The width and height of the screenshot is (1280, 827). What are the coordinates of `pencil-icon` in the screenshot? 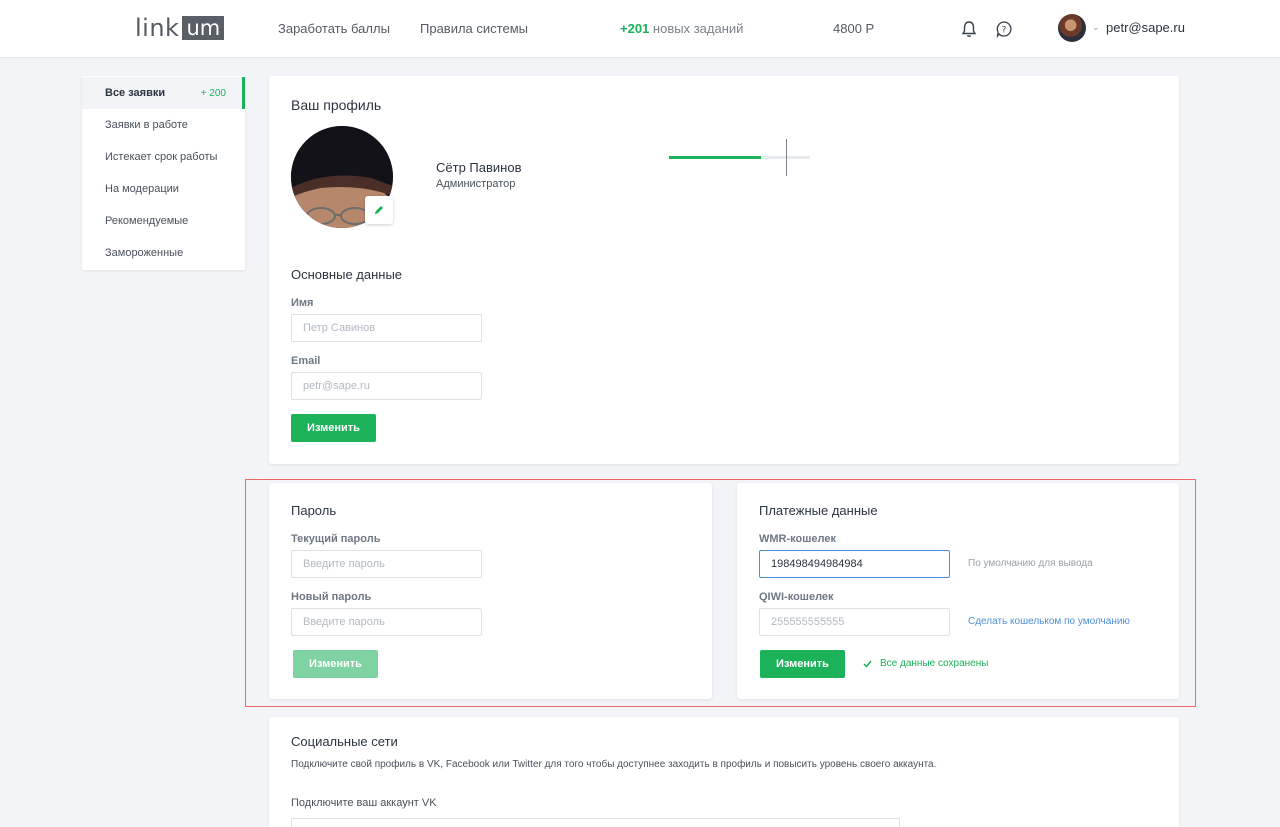 It's located at (379, 210).